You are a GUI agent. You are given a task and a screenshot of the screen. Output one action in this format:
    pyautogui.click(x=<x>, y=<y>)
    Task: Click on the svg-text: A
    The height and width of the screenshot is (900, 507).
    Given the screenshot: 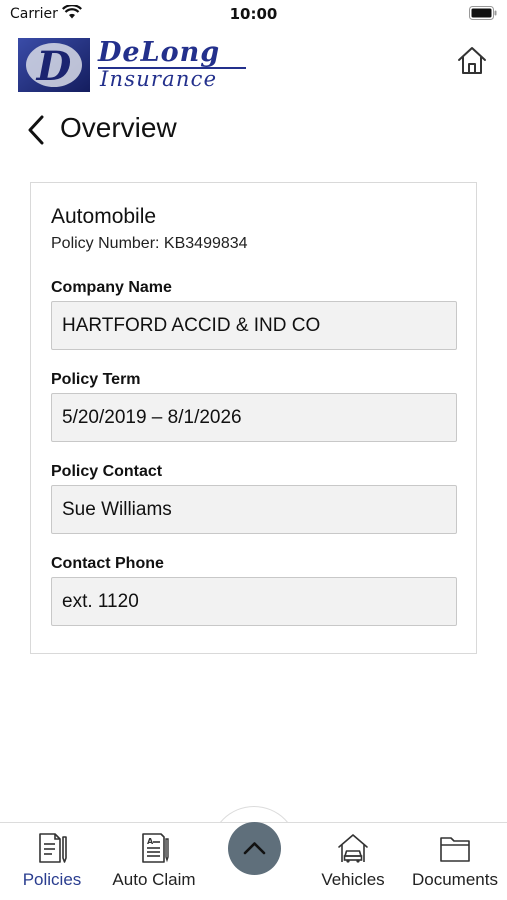 What is the action you would take?
    pyautogui.click(x=150, y=841)
    